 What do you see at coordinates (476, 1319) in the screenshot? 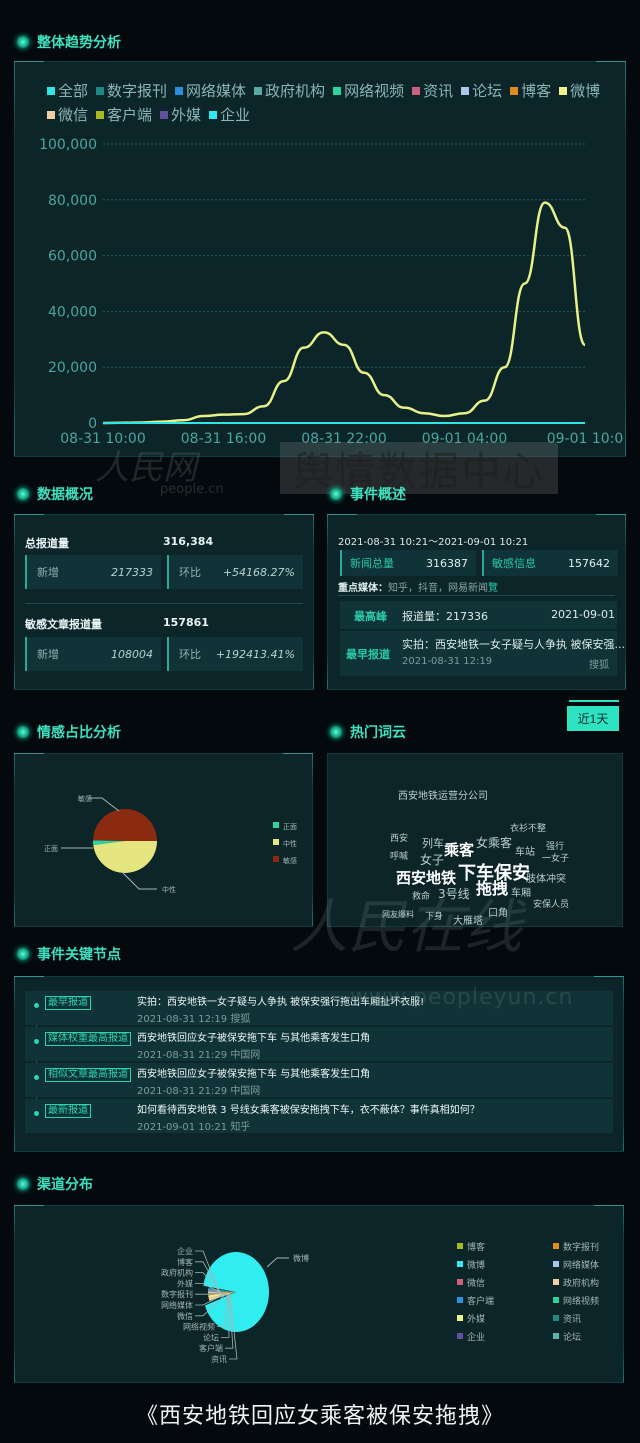
I see `legend-label: 外媒` at bounding box center [476, 1319].